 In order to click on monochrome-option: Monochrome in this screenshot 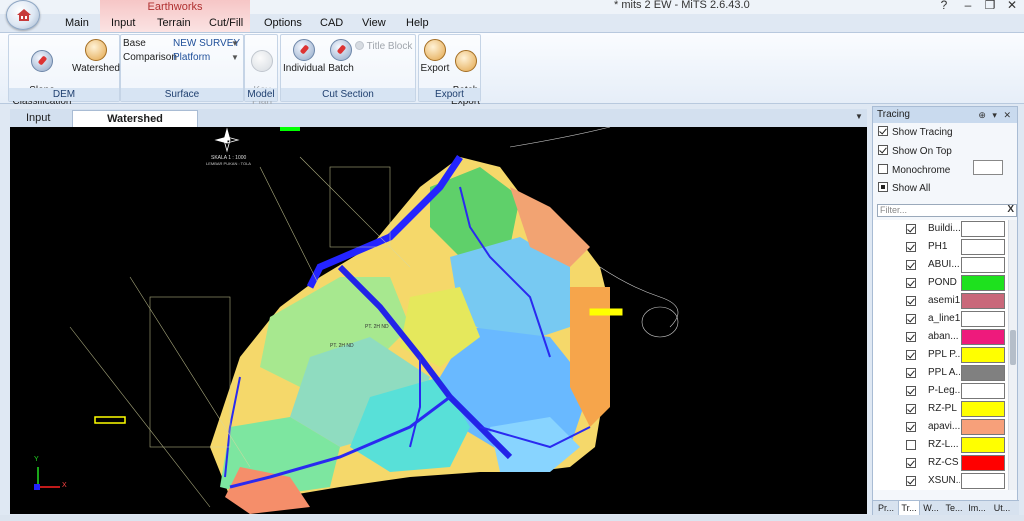, I will do `click(914, 170)`.